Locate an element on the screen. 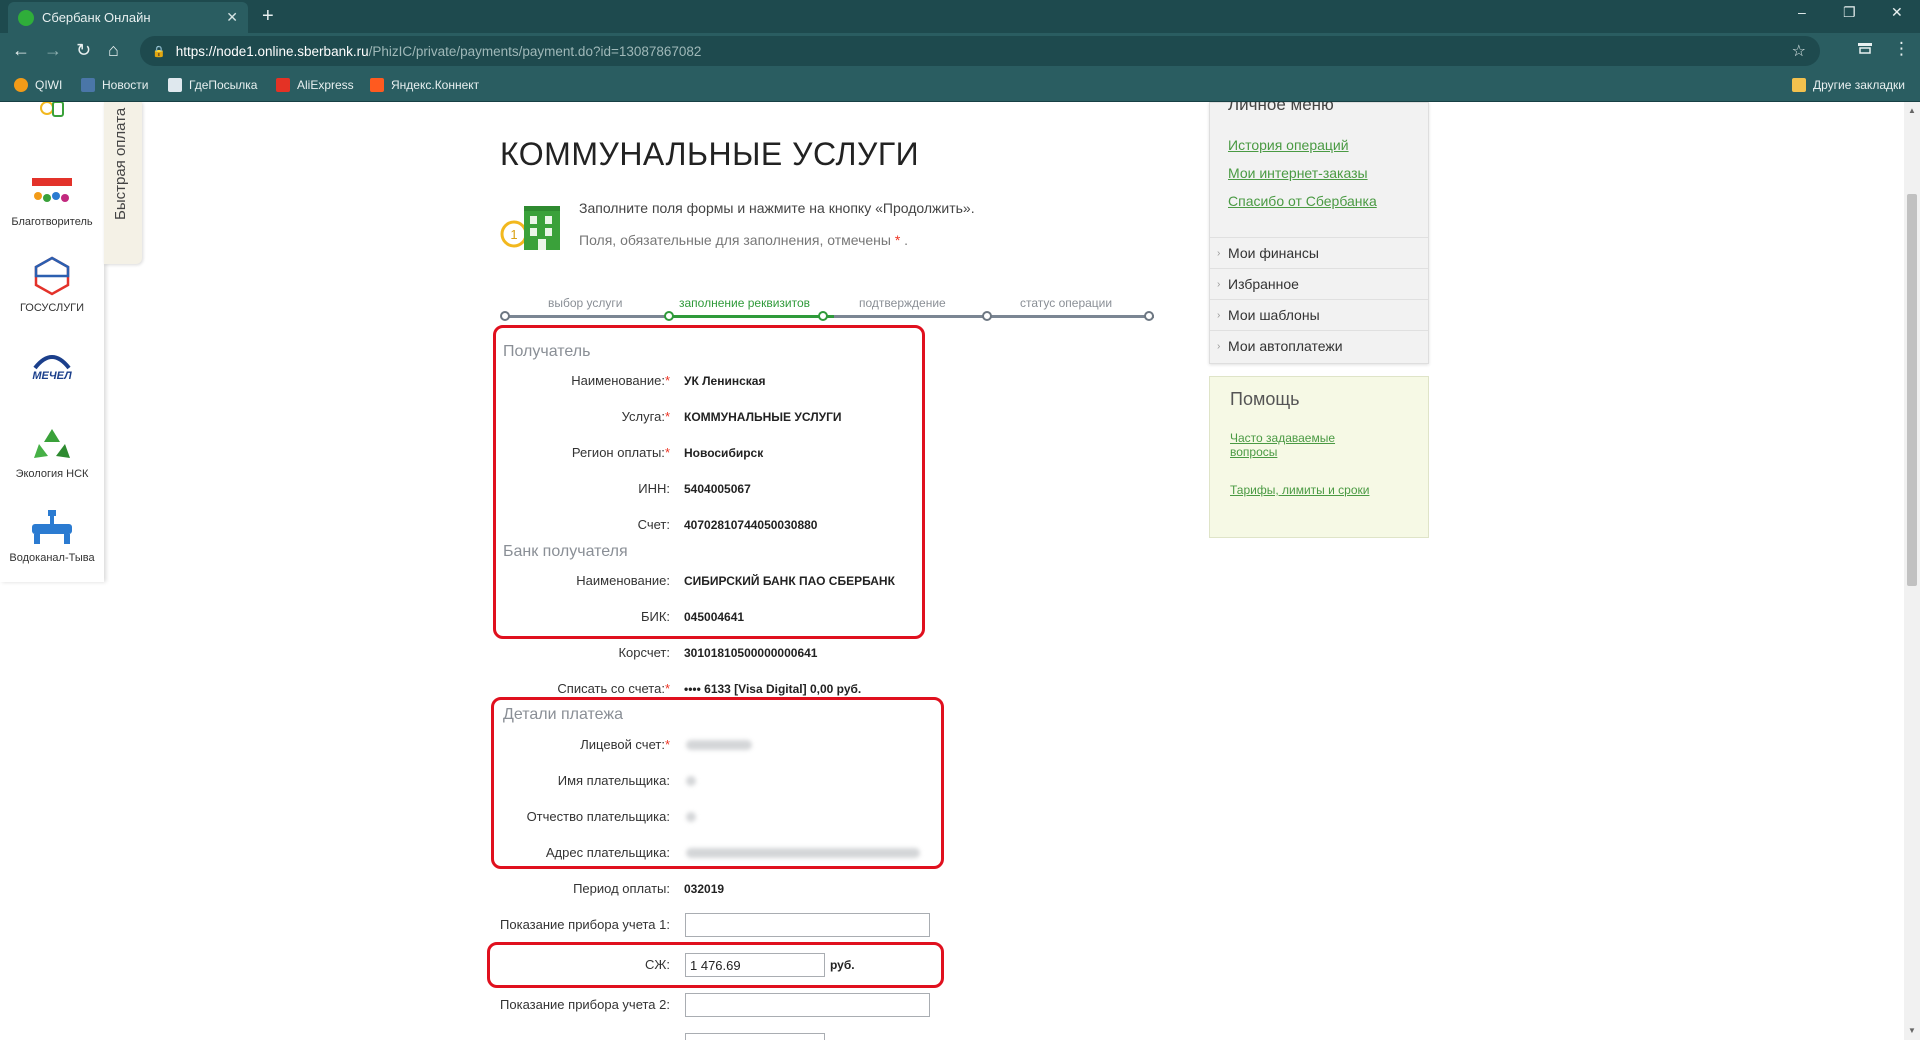 The image size is (1920, 1040). back-button: ← is located at coordinates (21, 50).